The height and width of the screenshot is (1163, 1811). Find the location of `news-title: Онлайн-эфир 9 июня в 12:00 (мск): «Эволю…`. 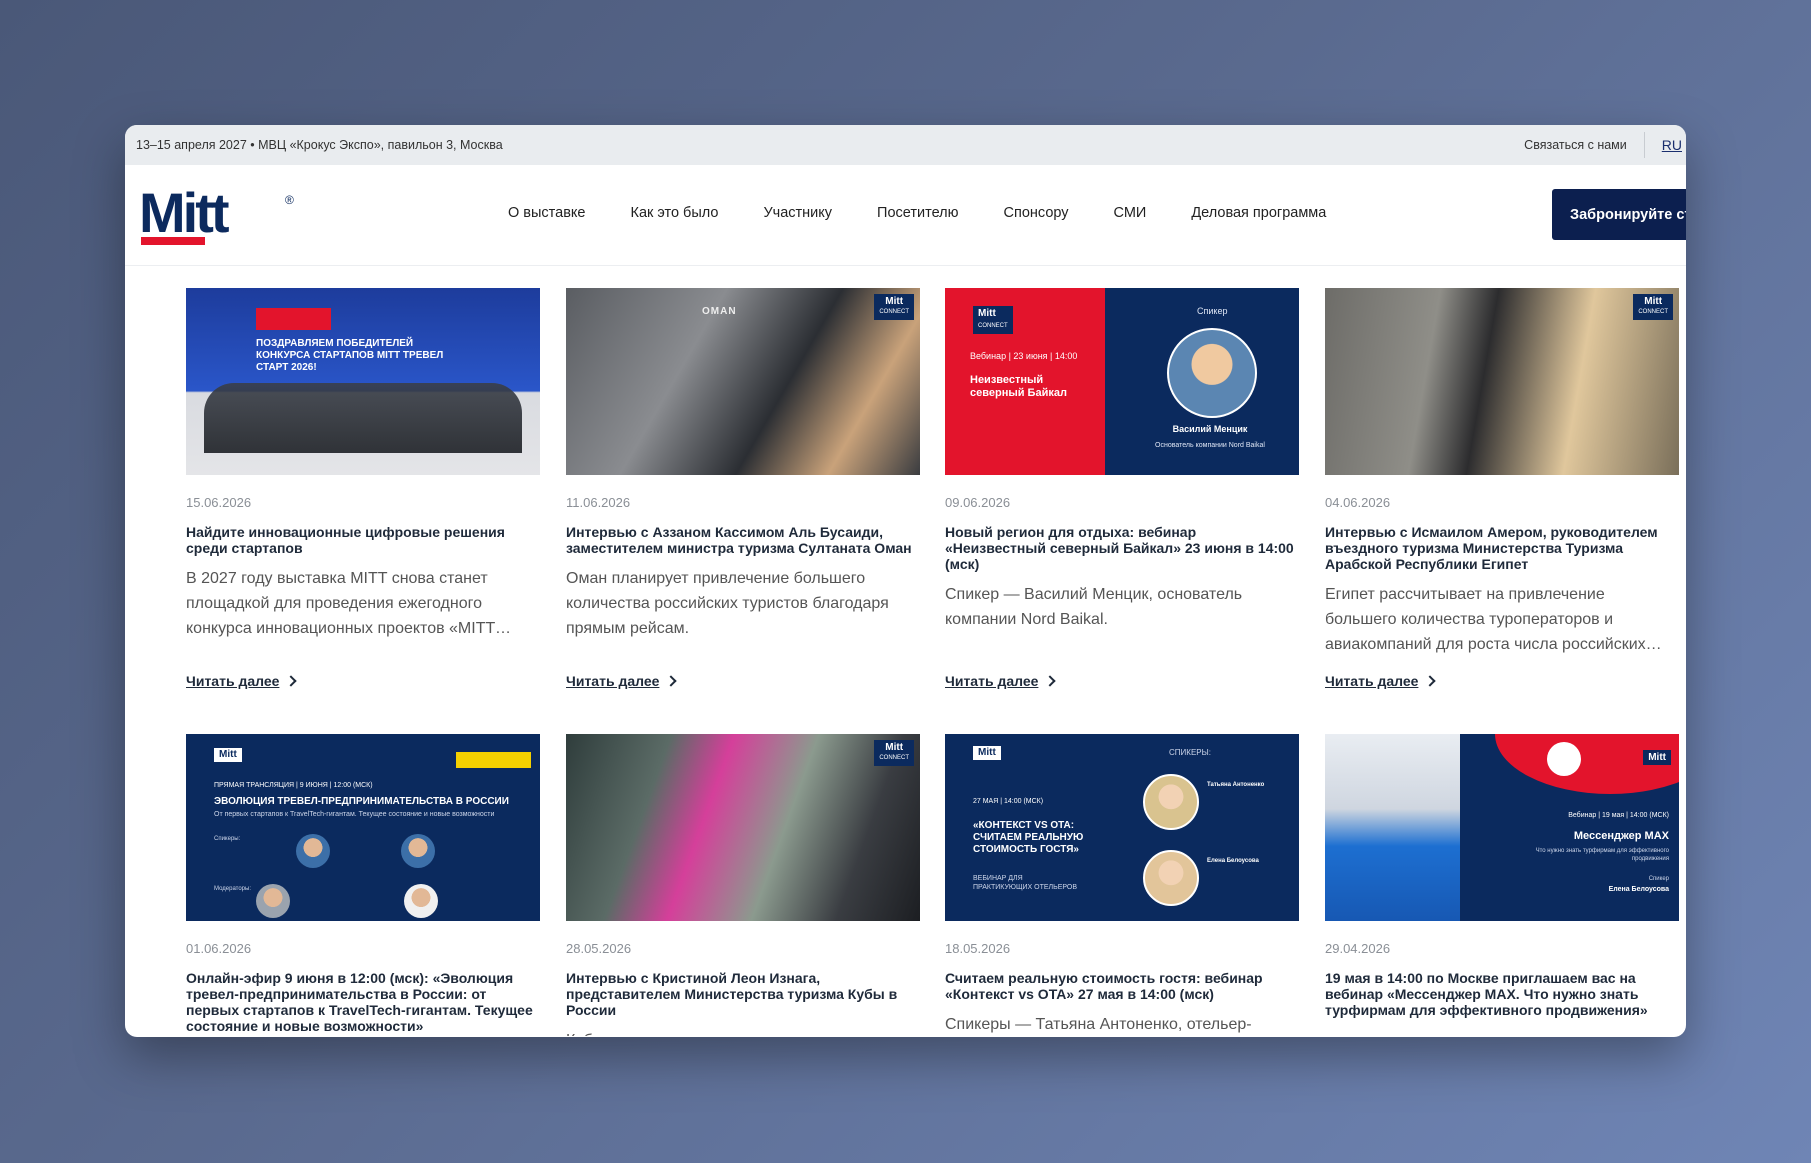

news-title: Онлайн-эфир 9 июня в 12:00 (мск): «Эволю… is located at coordinates (363, 1002).